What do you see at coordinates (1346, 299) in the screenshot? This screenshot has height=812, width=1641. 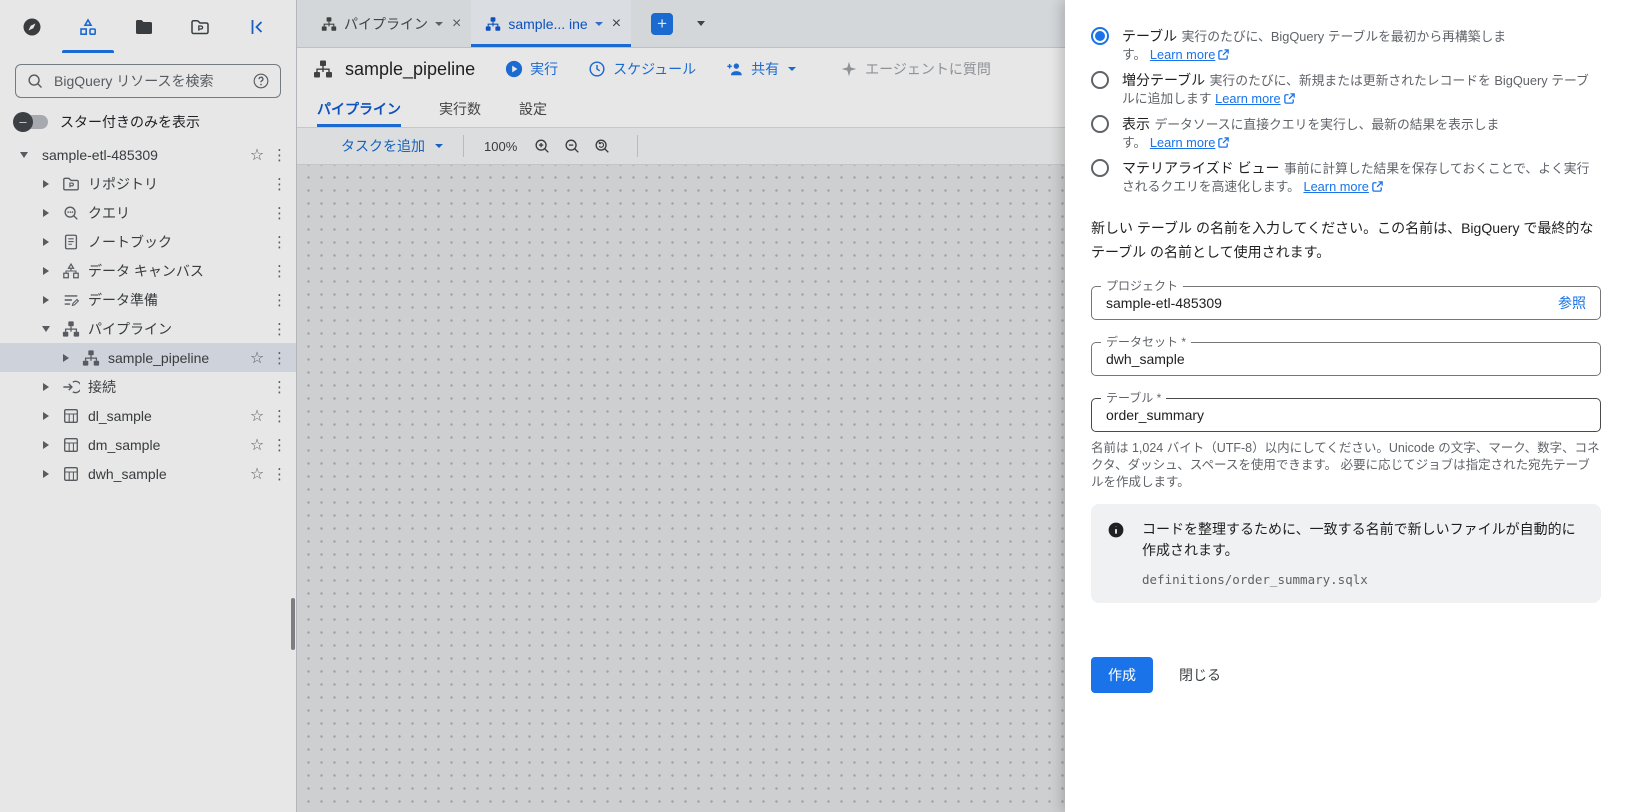 I see `project-field: プロジェクト sample-etl-485309 参照` at bounding box center [1346, 299].